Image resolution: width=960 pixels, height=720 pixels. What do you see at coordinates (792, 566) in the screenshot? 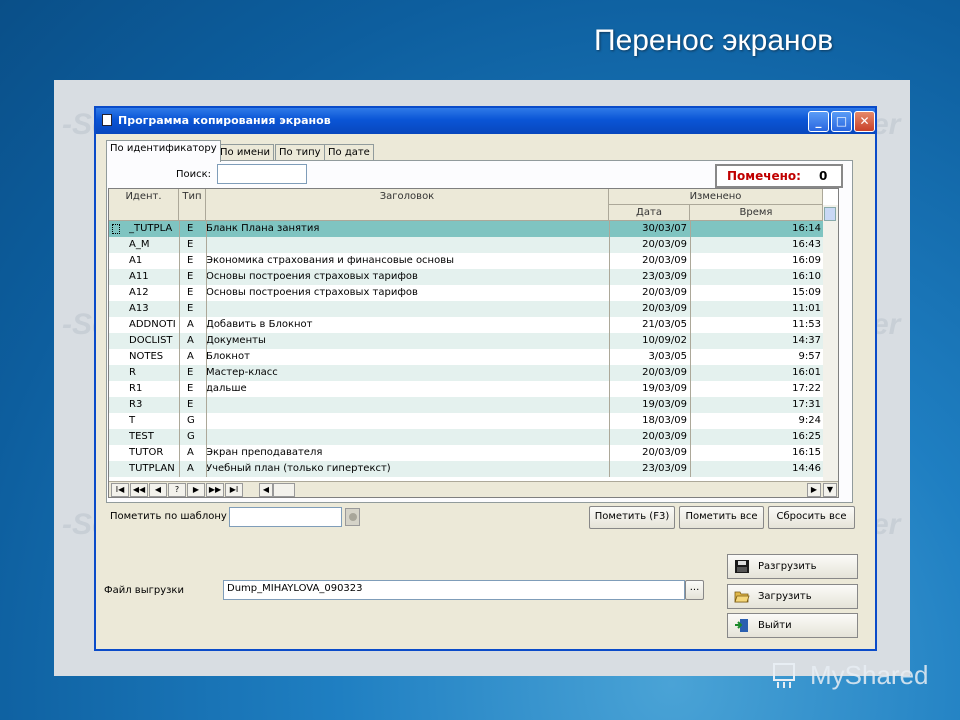
I see `unload-button: Разгрузить` at bounding box center [792, 566].